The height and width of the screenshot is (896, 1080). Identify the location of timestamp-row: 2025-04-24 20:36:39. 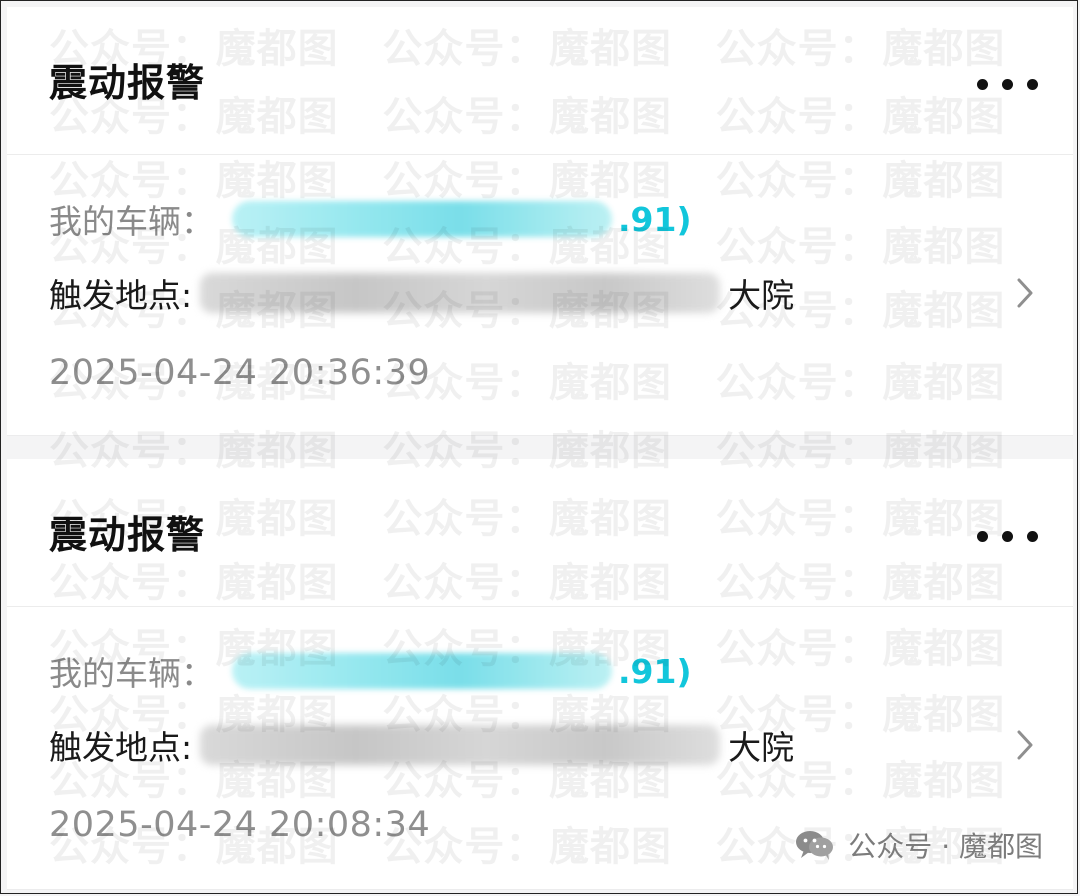
(549, 373).